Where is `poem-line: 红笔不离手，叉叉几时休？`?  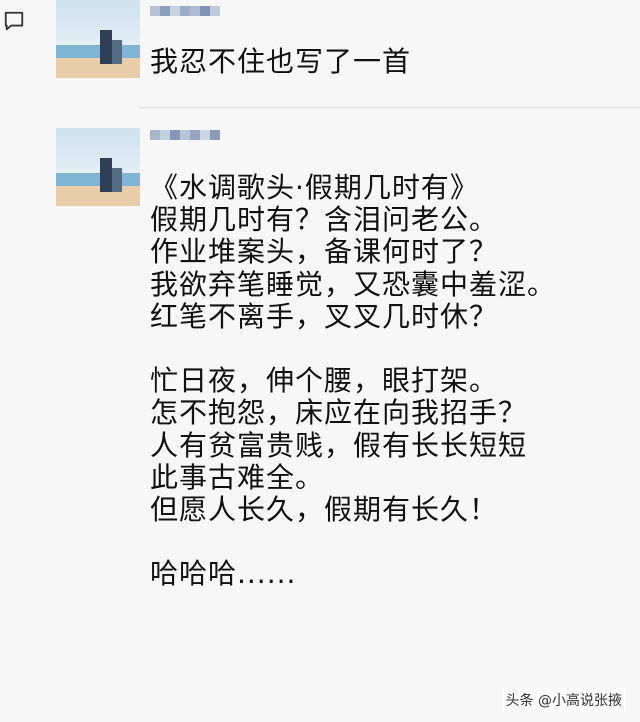 poem-line: 红笔不离手，叉叉几时休？ is located at coordinates (324, 316).